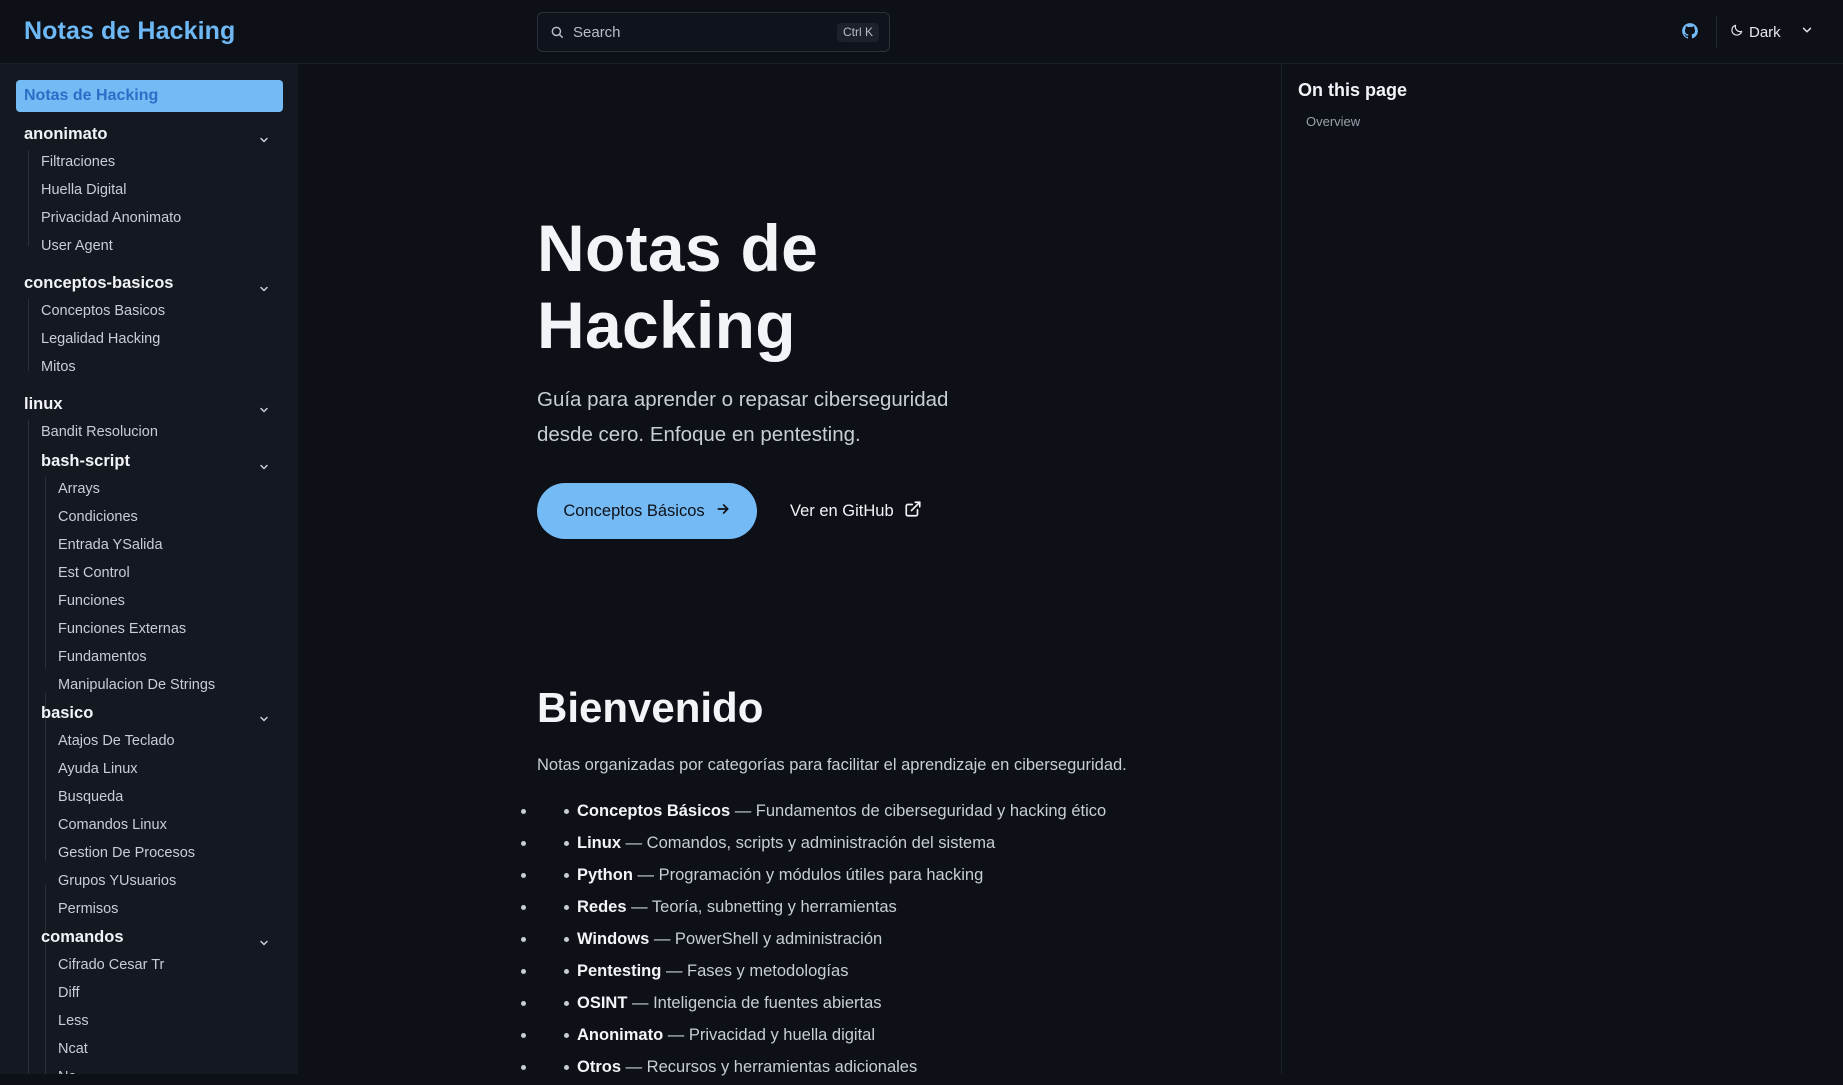 The image size is (1843, 1085). I want to click on navbar-divider, so click(1716, 32).